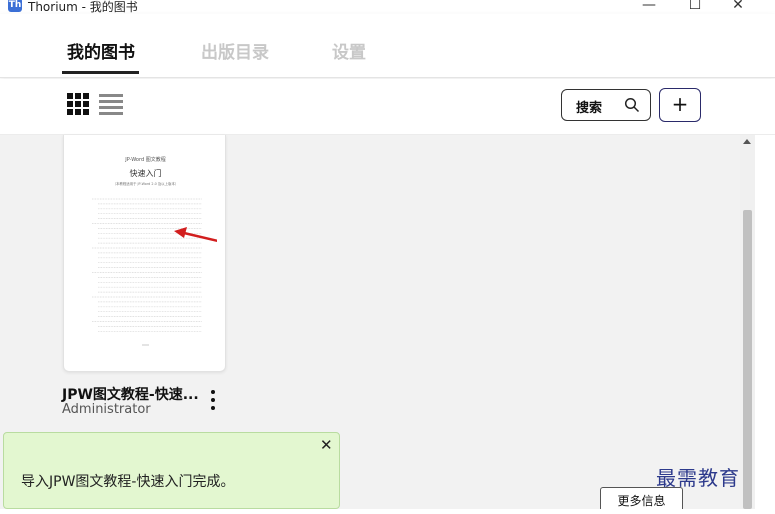  I want to click on preview-subtitle: （本教程适用于 JP-Word 2.0 及以上版本）, so click(145, 183).